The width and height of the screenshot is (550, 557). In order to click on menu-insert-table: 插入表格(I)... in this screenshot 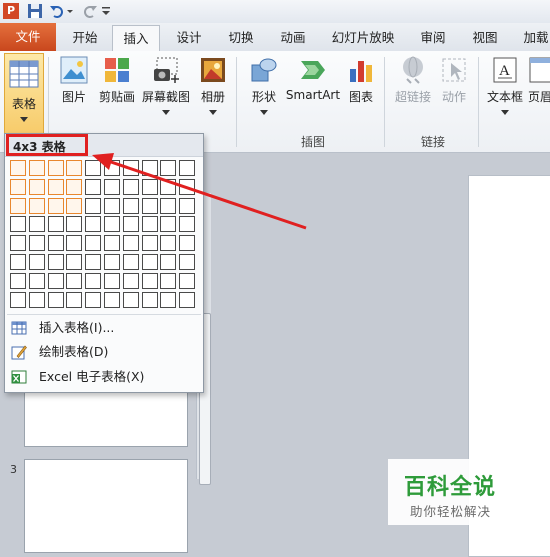, I will do `click(104, 328)`.